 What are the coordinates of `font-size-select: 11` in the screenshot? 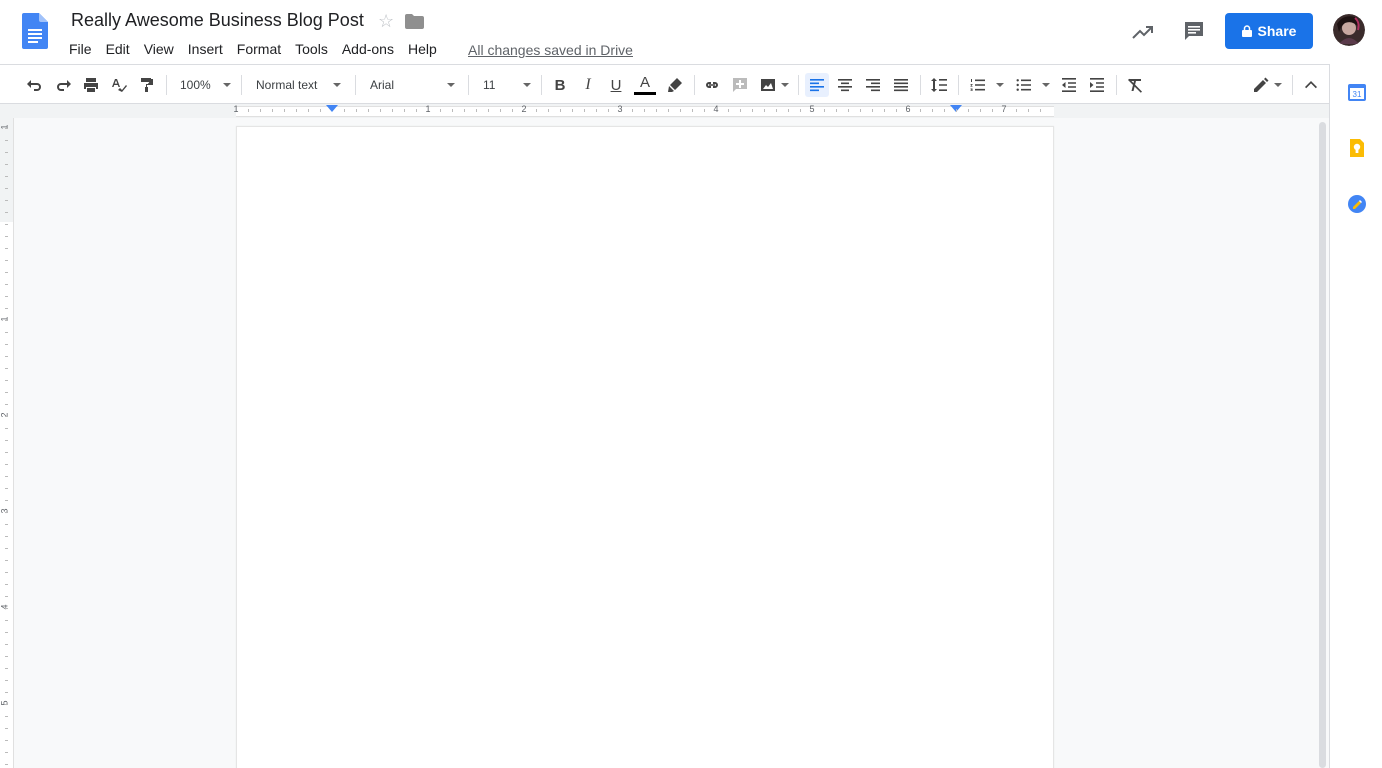 It's located at (507, 85).